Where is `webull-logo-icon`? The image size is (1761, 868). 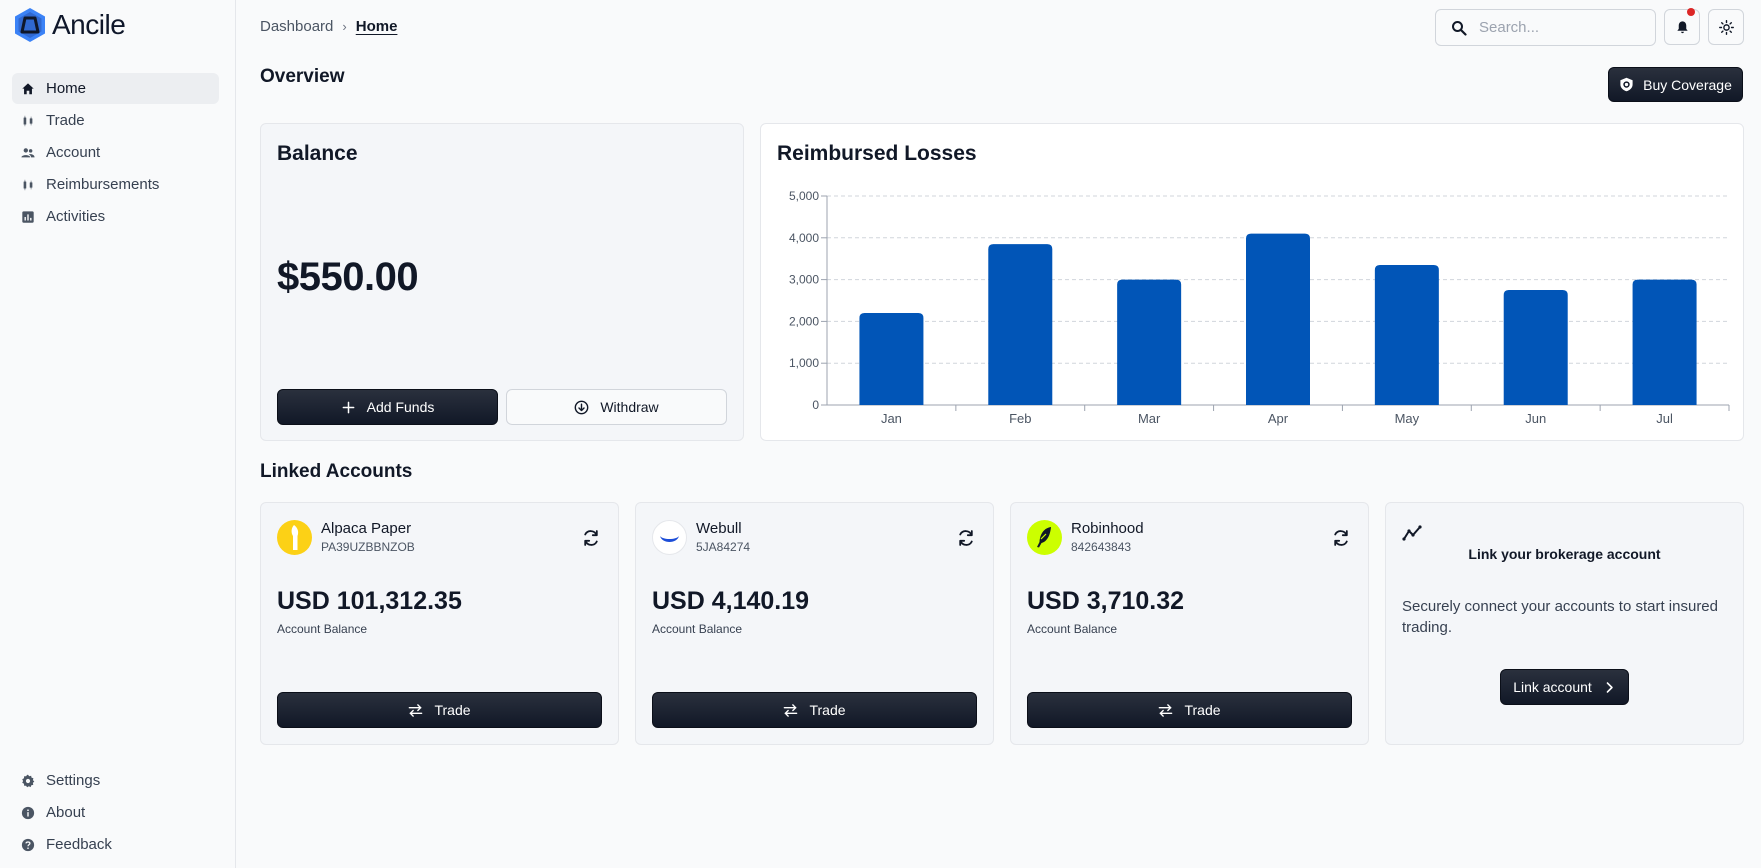
webull-logo-icon is located at coordinates (669, 537).